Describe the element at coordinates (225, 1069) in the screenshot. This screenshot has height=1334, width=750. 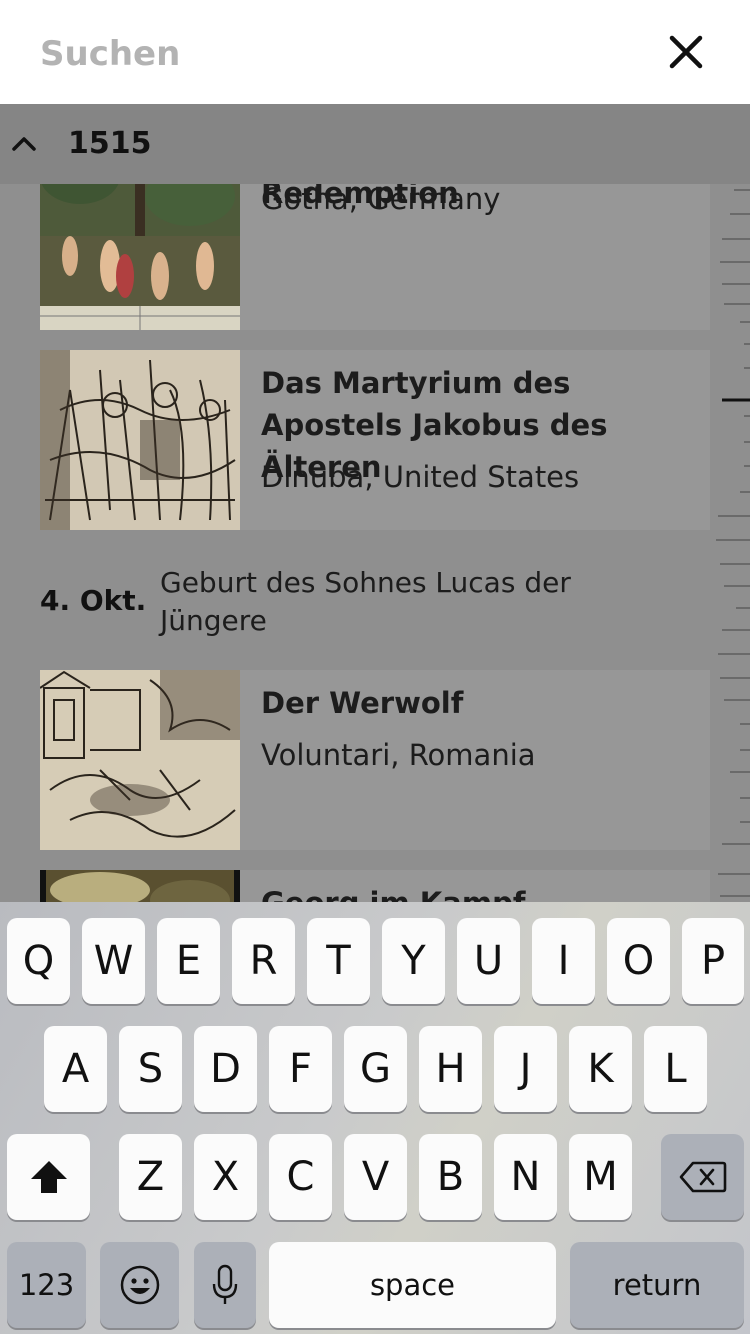
I see `key-d: D` at that location.